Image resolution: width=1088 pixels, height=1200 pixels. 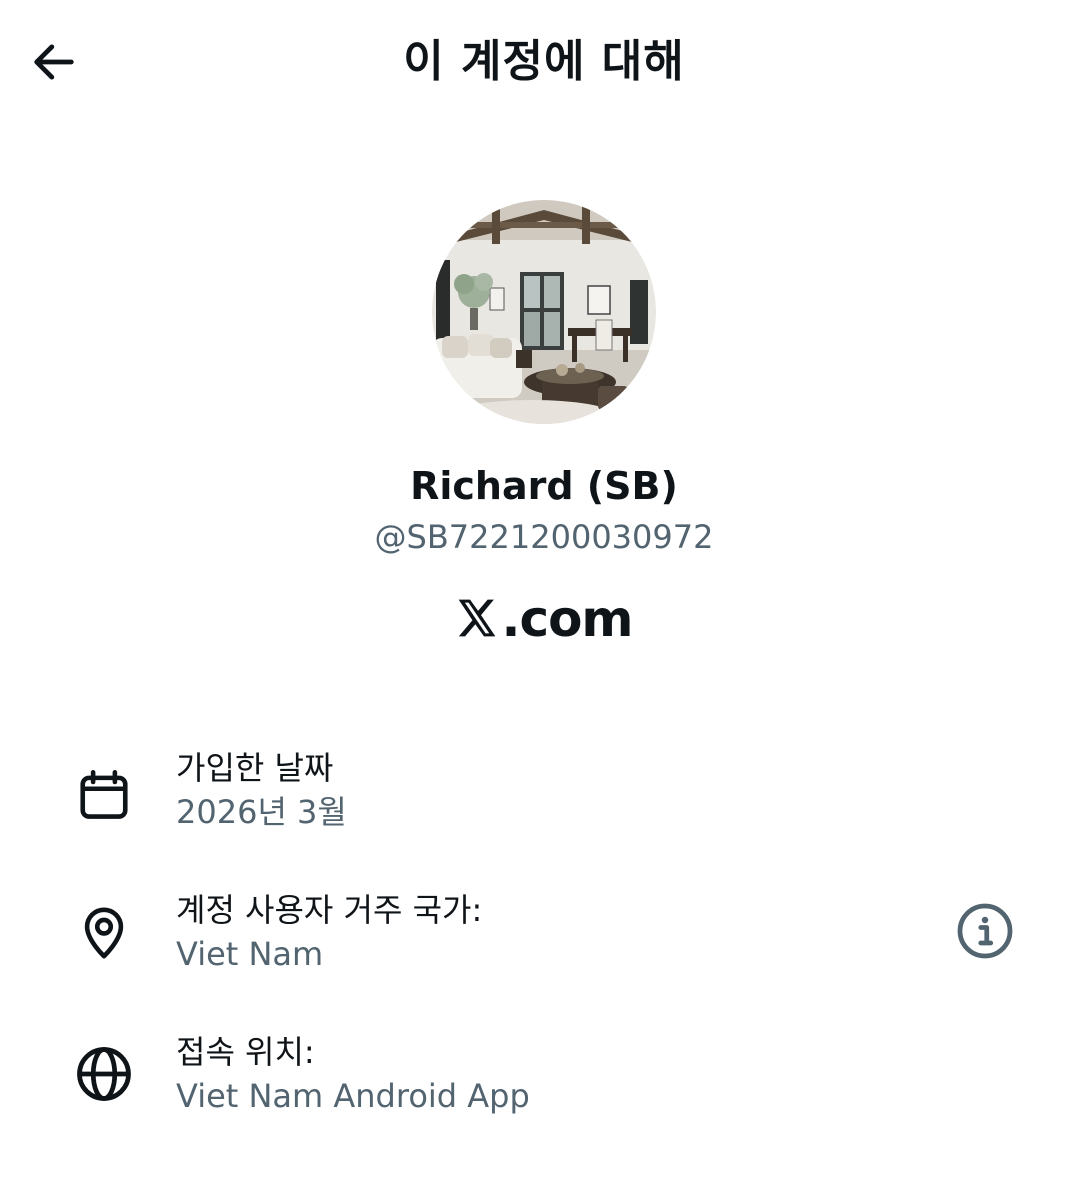 I want to click on avatar, so click(x=544, y=312).